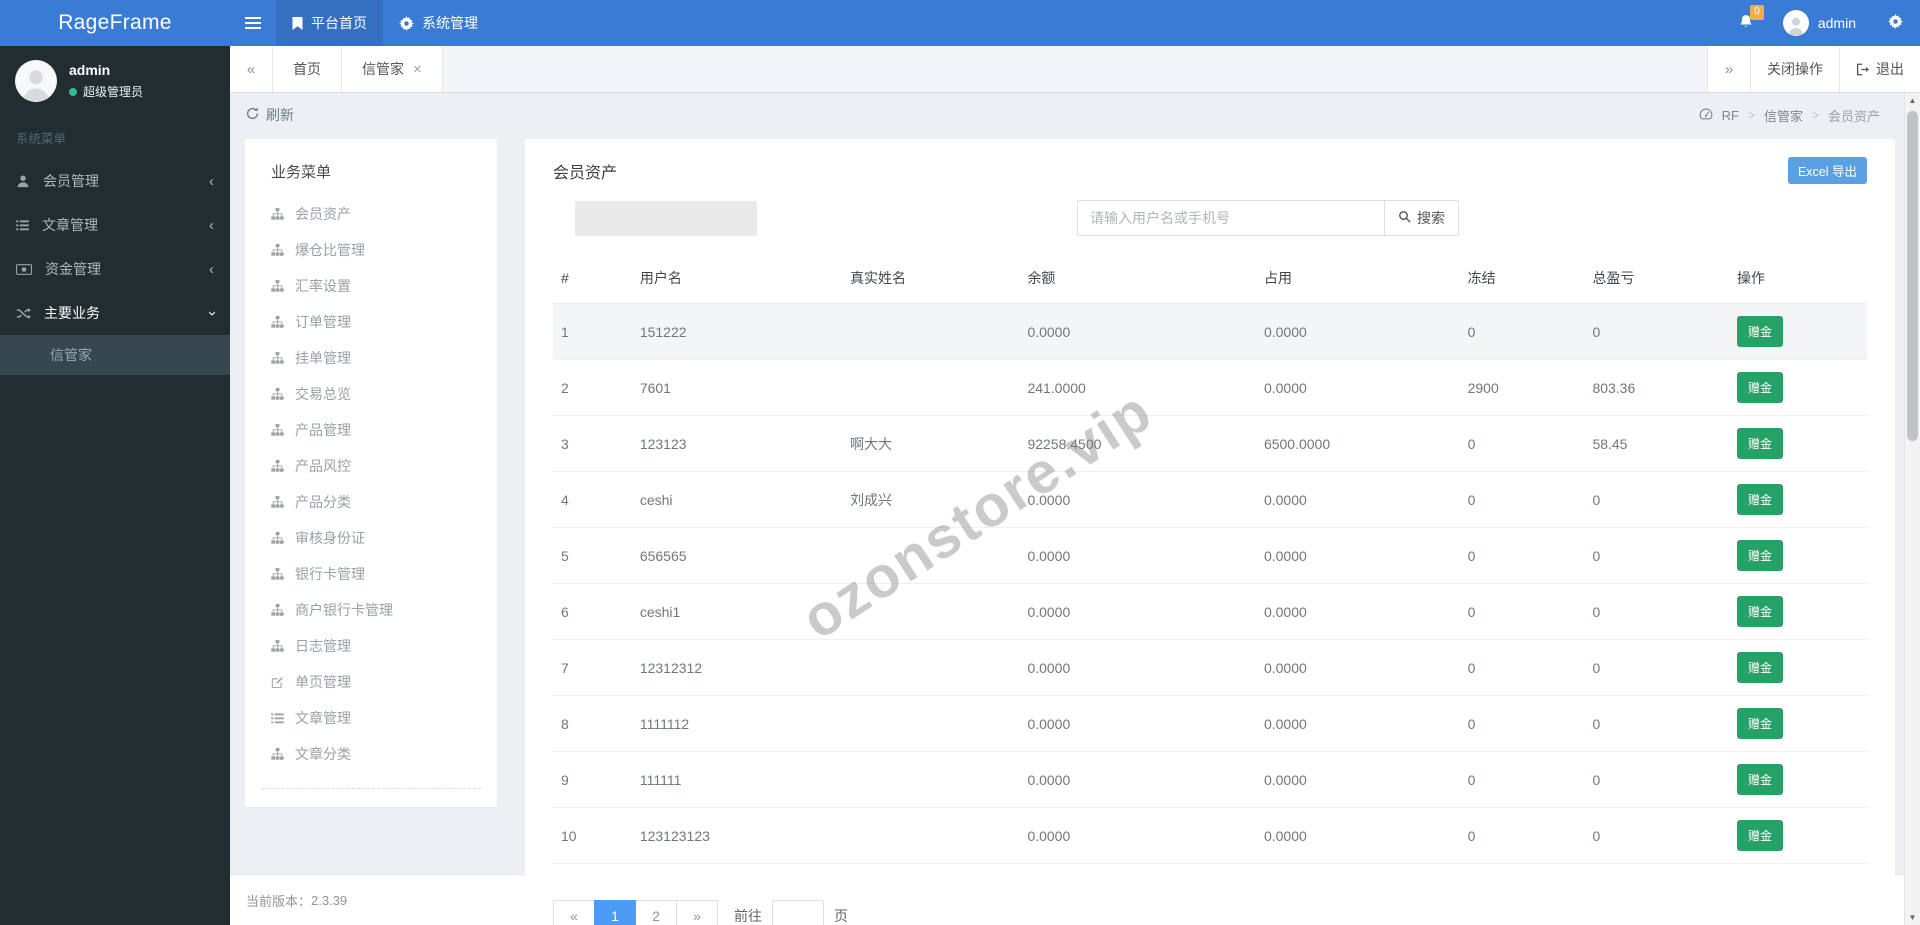 This screenshot has height=925, width=1920. Describe the element at coordinates (1706, 115) in the screenshot. I see `dashboard-icon` at that location.